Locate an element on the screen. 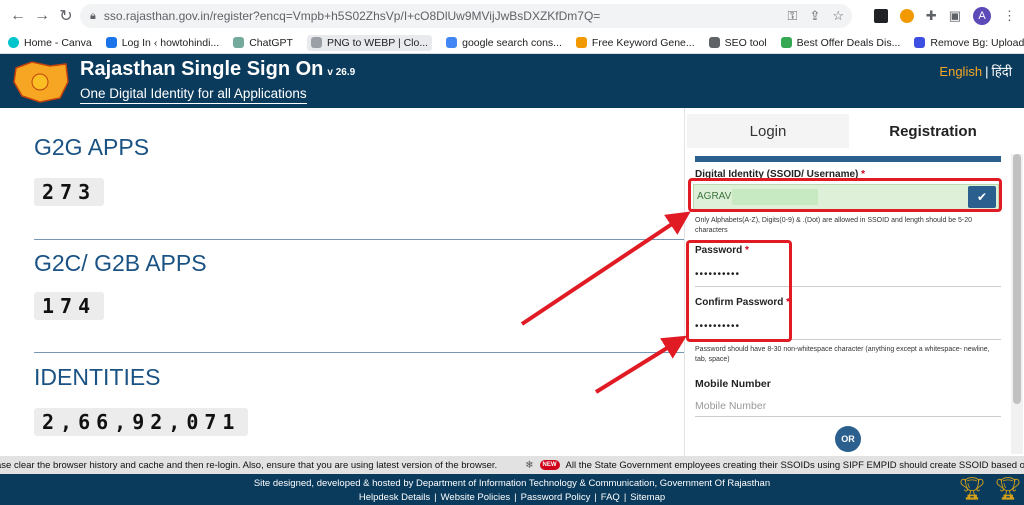  key-icon: ⚿ is located at coordinates (793, 16).